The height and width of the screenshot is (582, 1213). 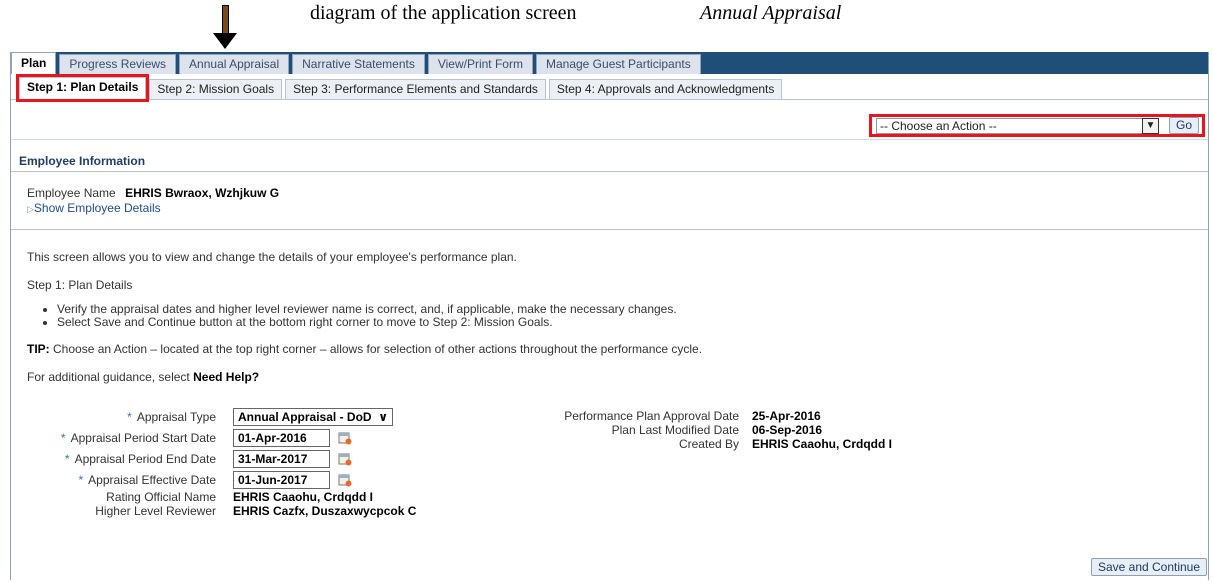 I want to click on tab-step-1-plan-details: Step 1: Plan Details, so click(x=82, y=88).